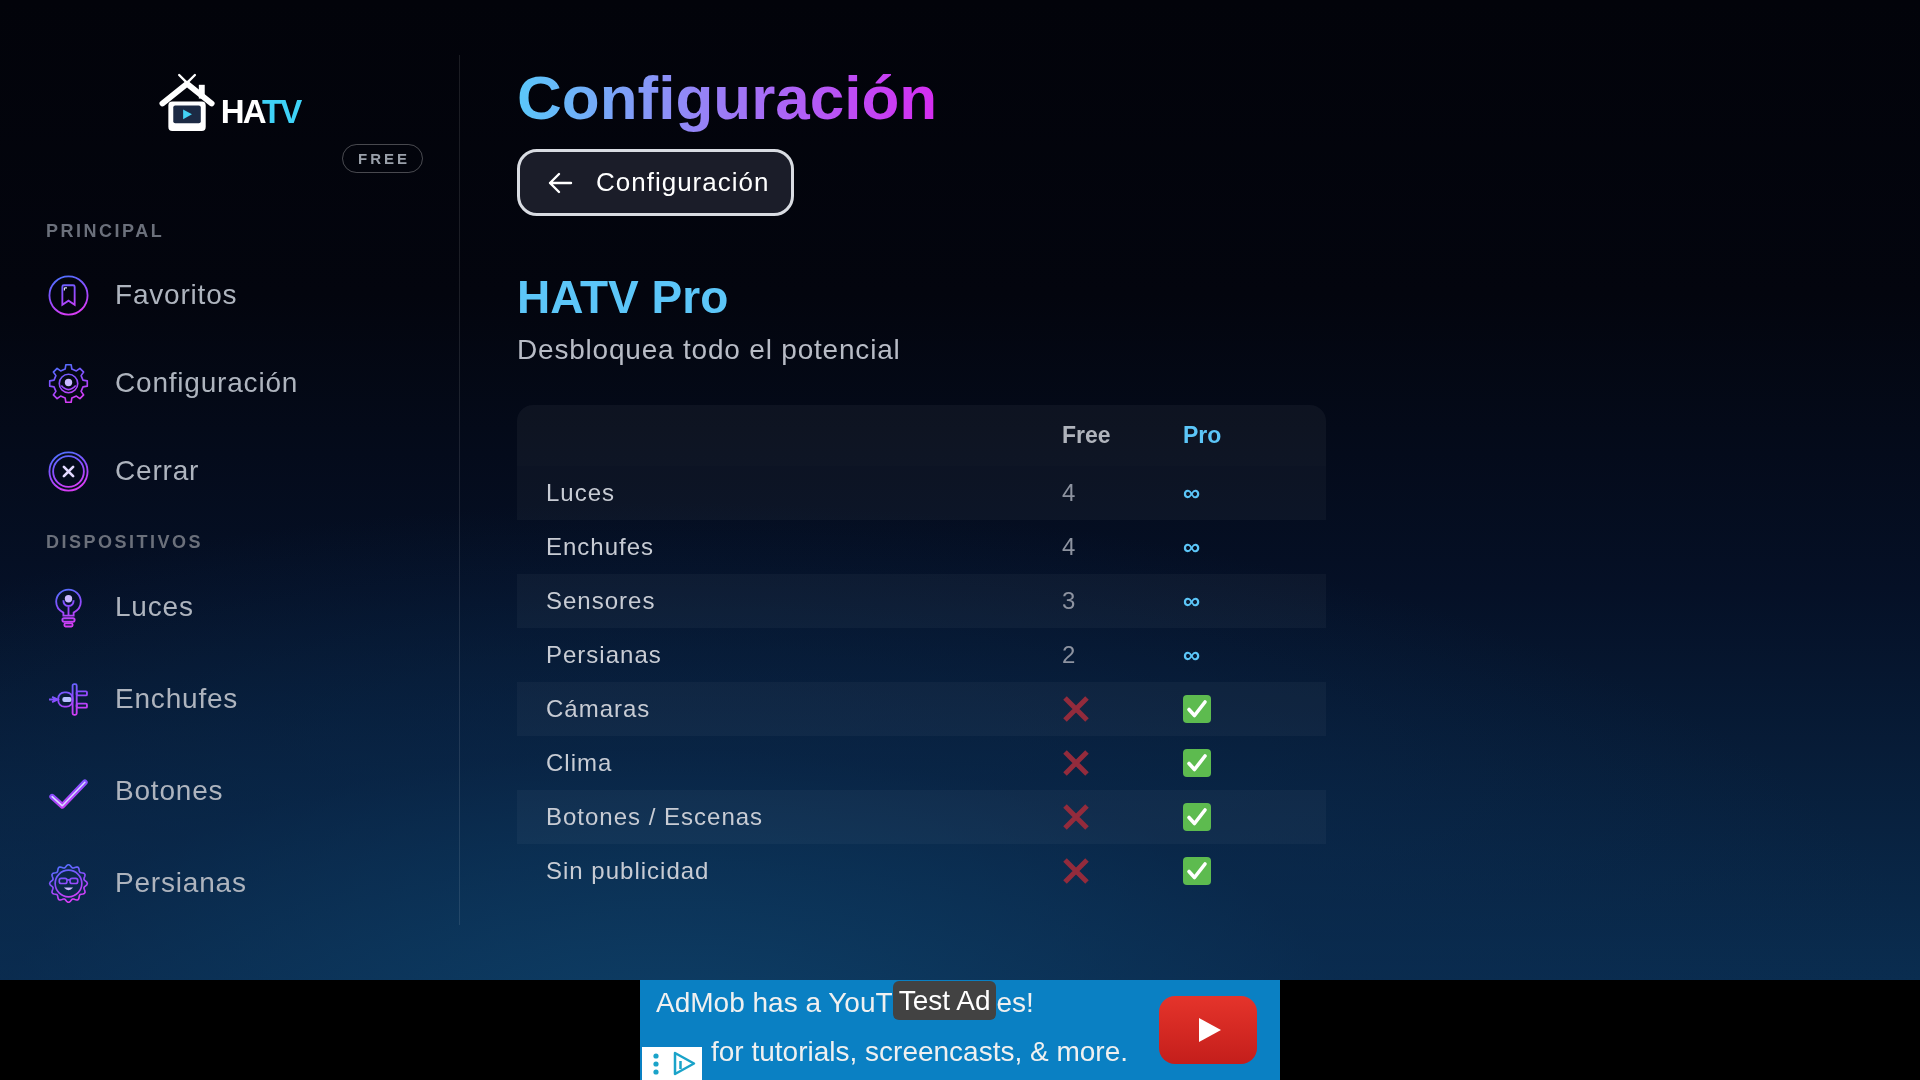 Image resolution: width=1920 pixels, height=1080 pixels. Describe the element at coordinates (68, 883) in the screenshot. I see `sun-face-icon` at that location.